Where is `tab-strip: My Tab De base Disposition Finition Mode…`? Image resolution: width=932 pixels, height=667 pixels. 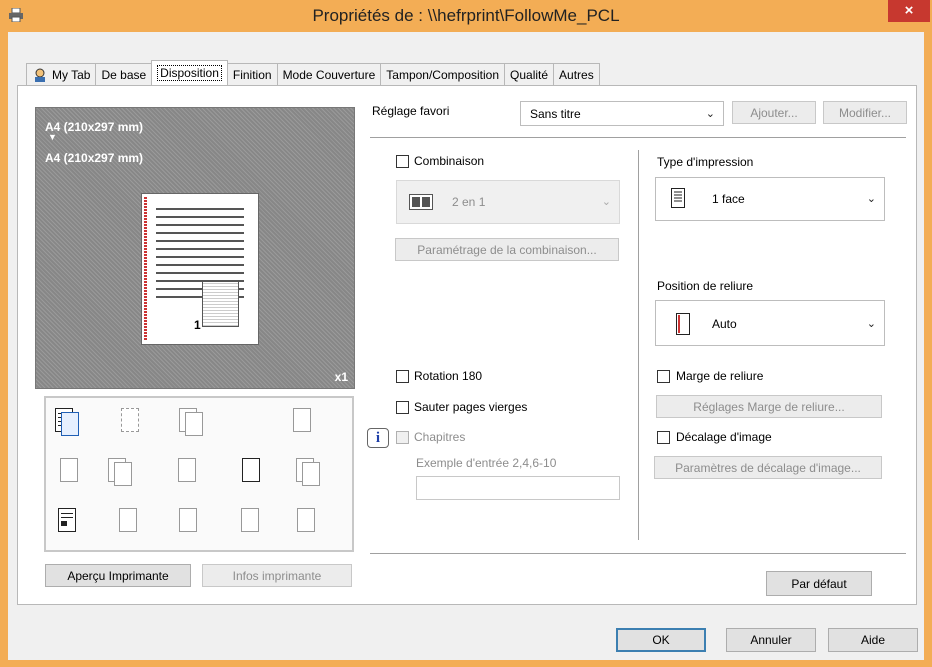
tab-strip: My Tab De base Disposition Finition Mode… is located at coordinates (313, 72).